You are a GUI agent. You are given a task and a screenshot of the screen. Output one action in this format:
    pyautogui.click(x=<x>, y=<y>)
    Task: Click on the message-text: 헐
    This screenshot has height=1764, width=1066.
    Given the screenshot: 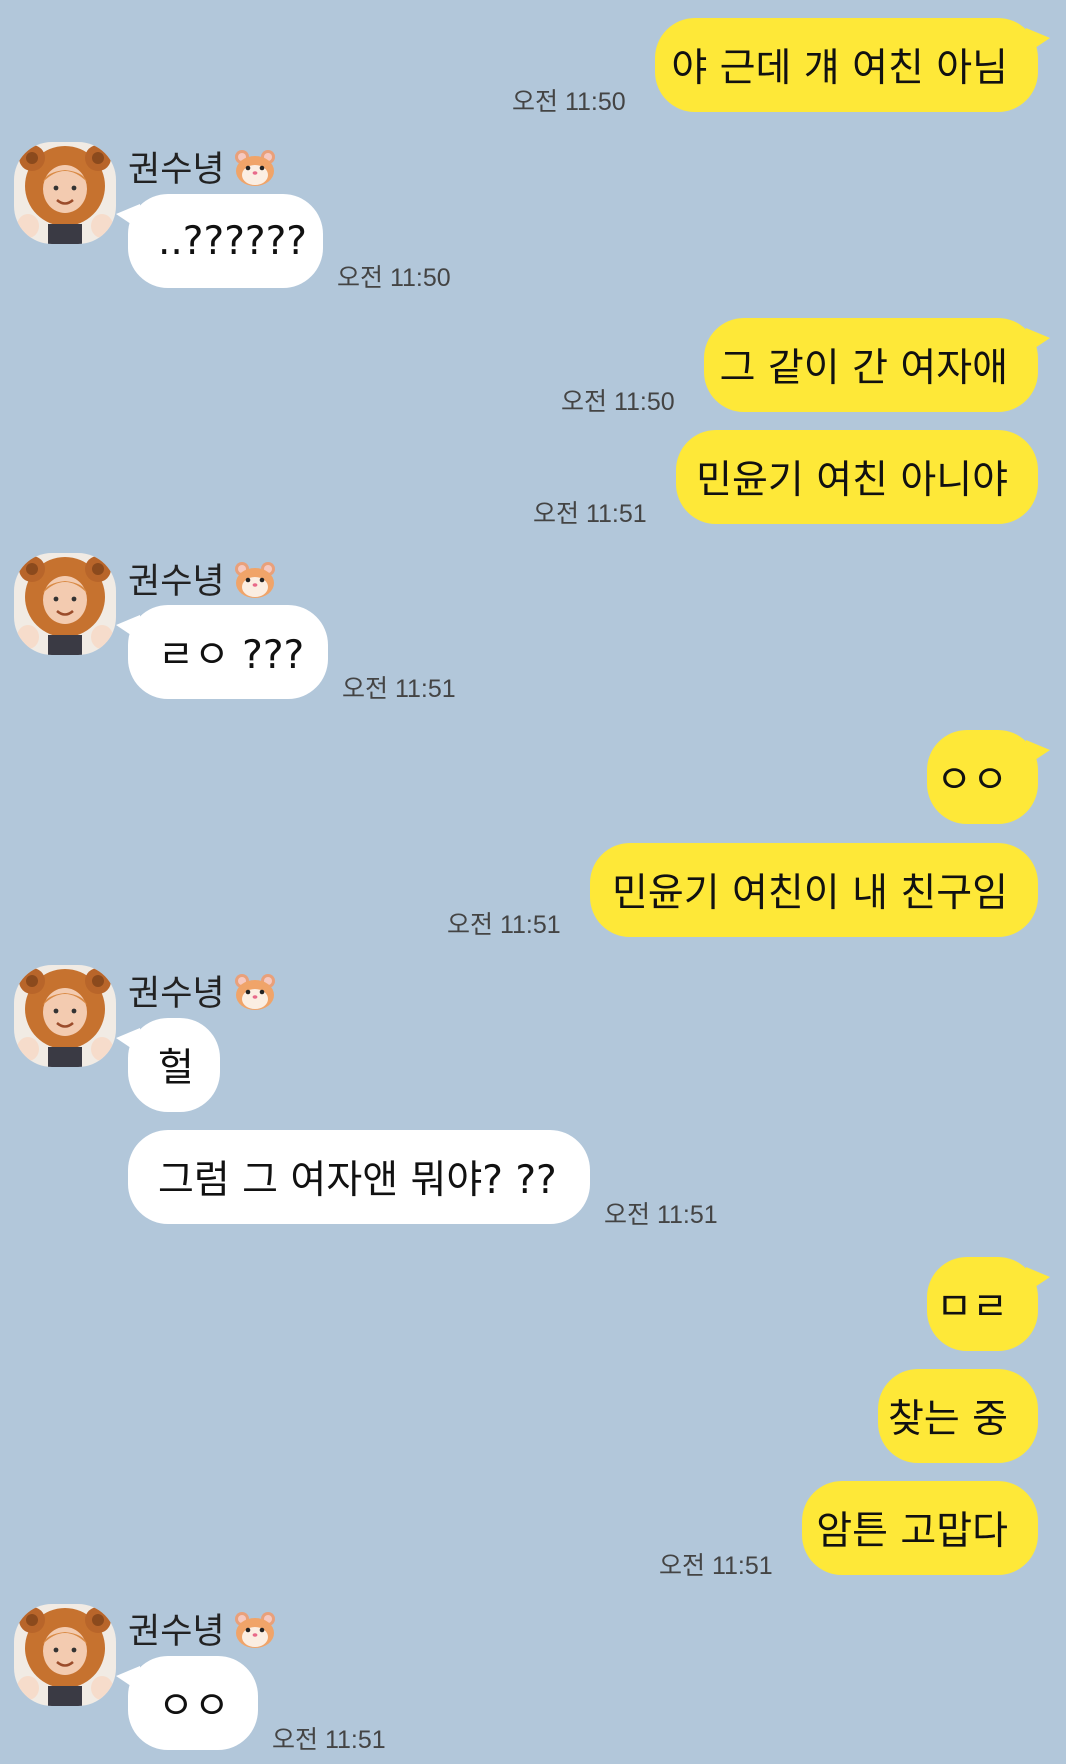 What is the action you would take?
    pyautogui.click(x=176, y=1068)
    